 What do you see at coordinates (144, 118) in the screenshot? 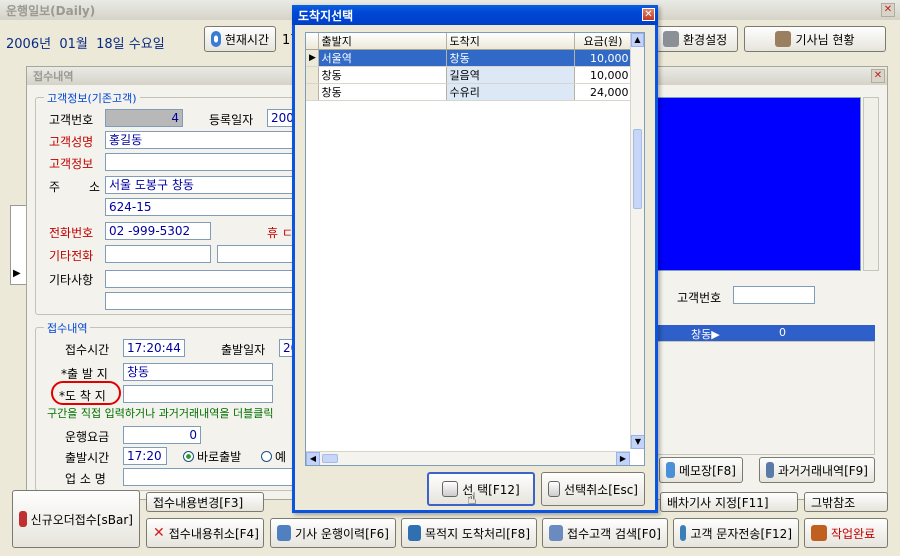
I see `customer-no-field: 4` at bounding box center [144, 118].